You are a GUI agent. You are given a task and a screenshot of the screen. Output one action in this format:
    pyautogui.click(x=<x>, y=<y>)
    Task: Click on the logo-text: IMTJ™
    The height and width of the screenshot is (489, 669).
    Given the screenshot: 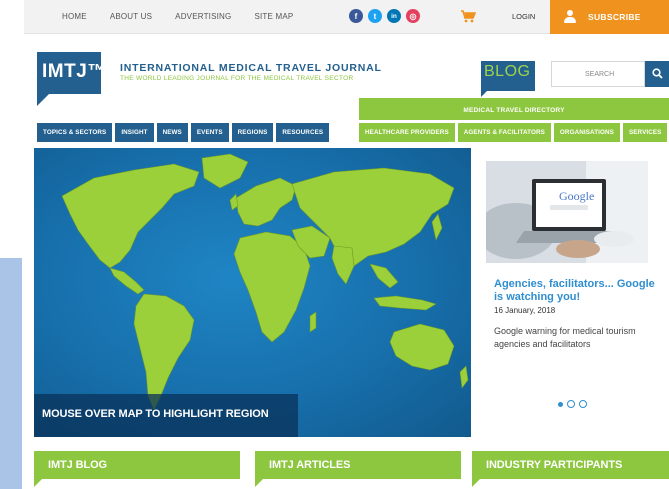 What is the action you would take?
    pyautogui.click(x=71, y=73)
    